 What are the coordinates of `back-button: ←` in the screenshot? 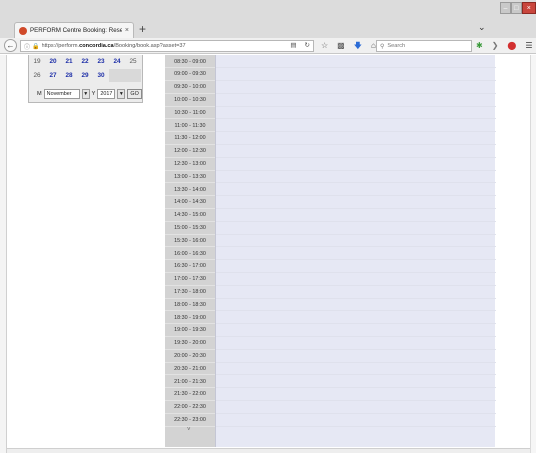 It's located at (10, 45).